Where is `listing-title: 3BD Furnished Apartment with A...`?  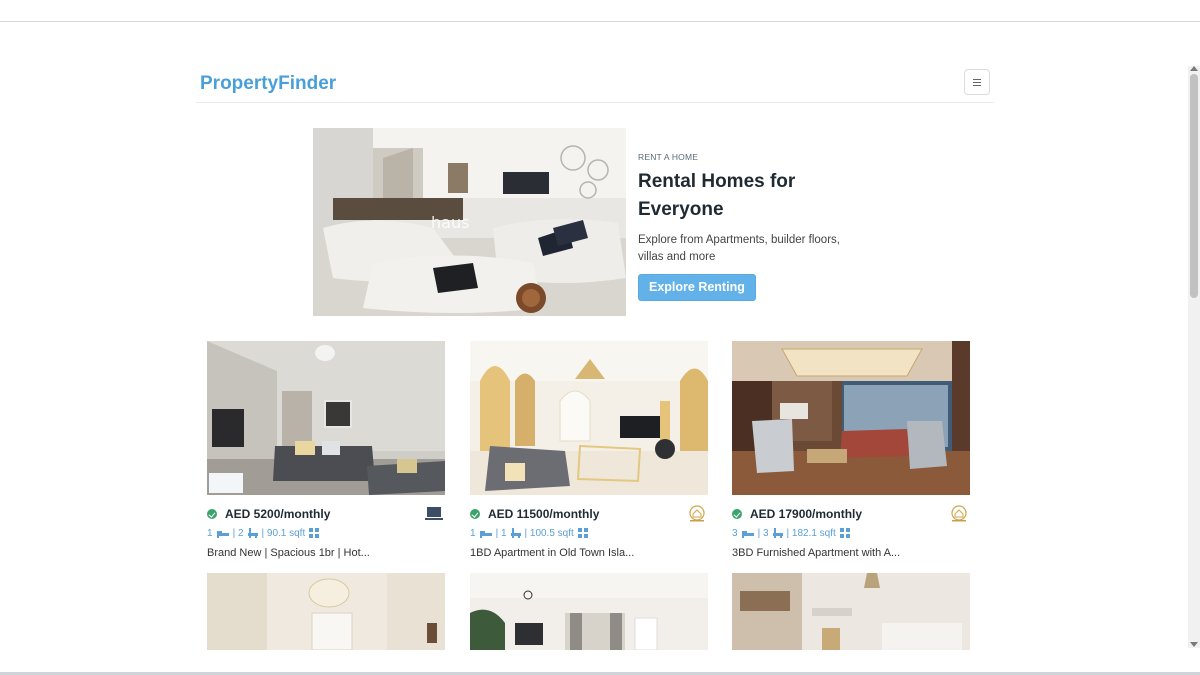 listing-title: 3BD Furnished Apartment with A... is located at coordinates (851, 553).